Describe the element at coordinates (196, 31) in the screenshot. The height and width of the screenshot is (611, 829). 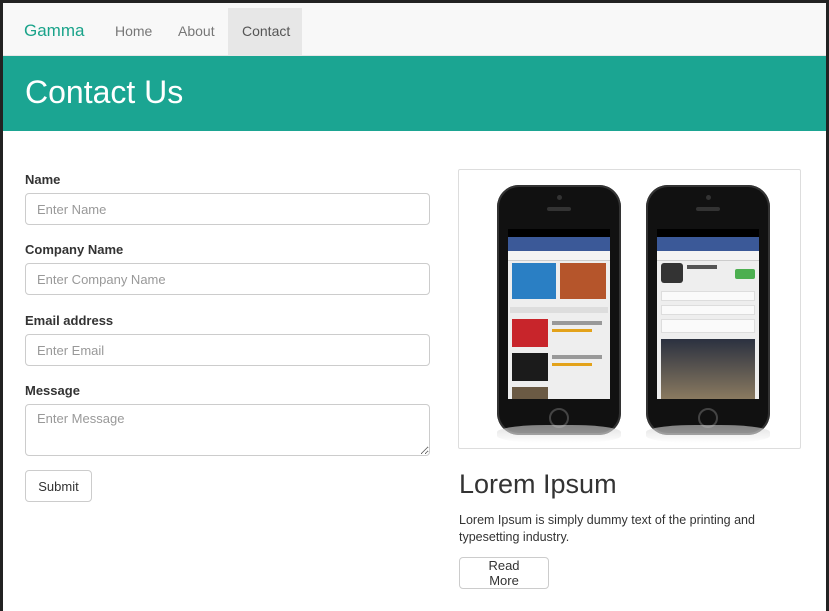
I see `nav-link-about: About` at that location.